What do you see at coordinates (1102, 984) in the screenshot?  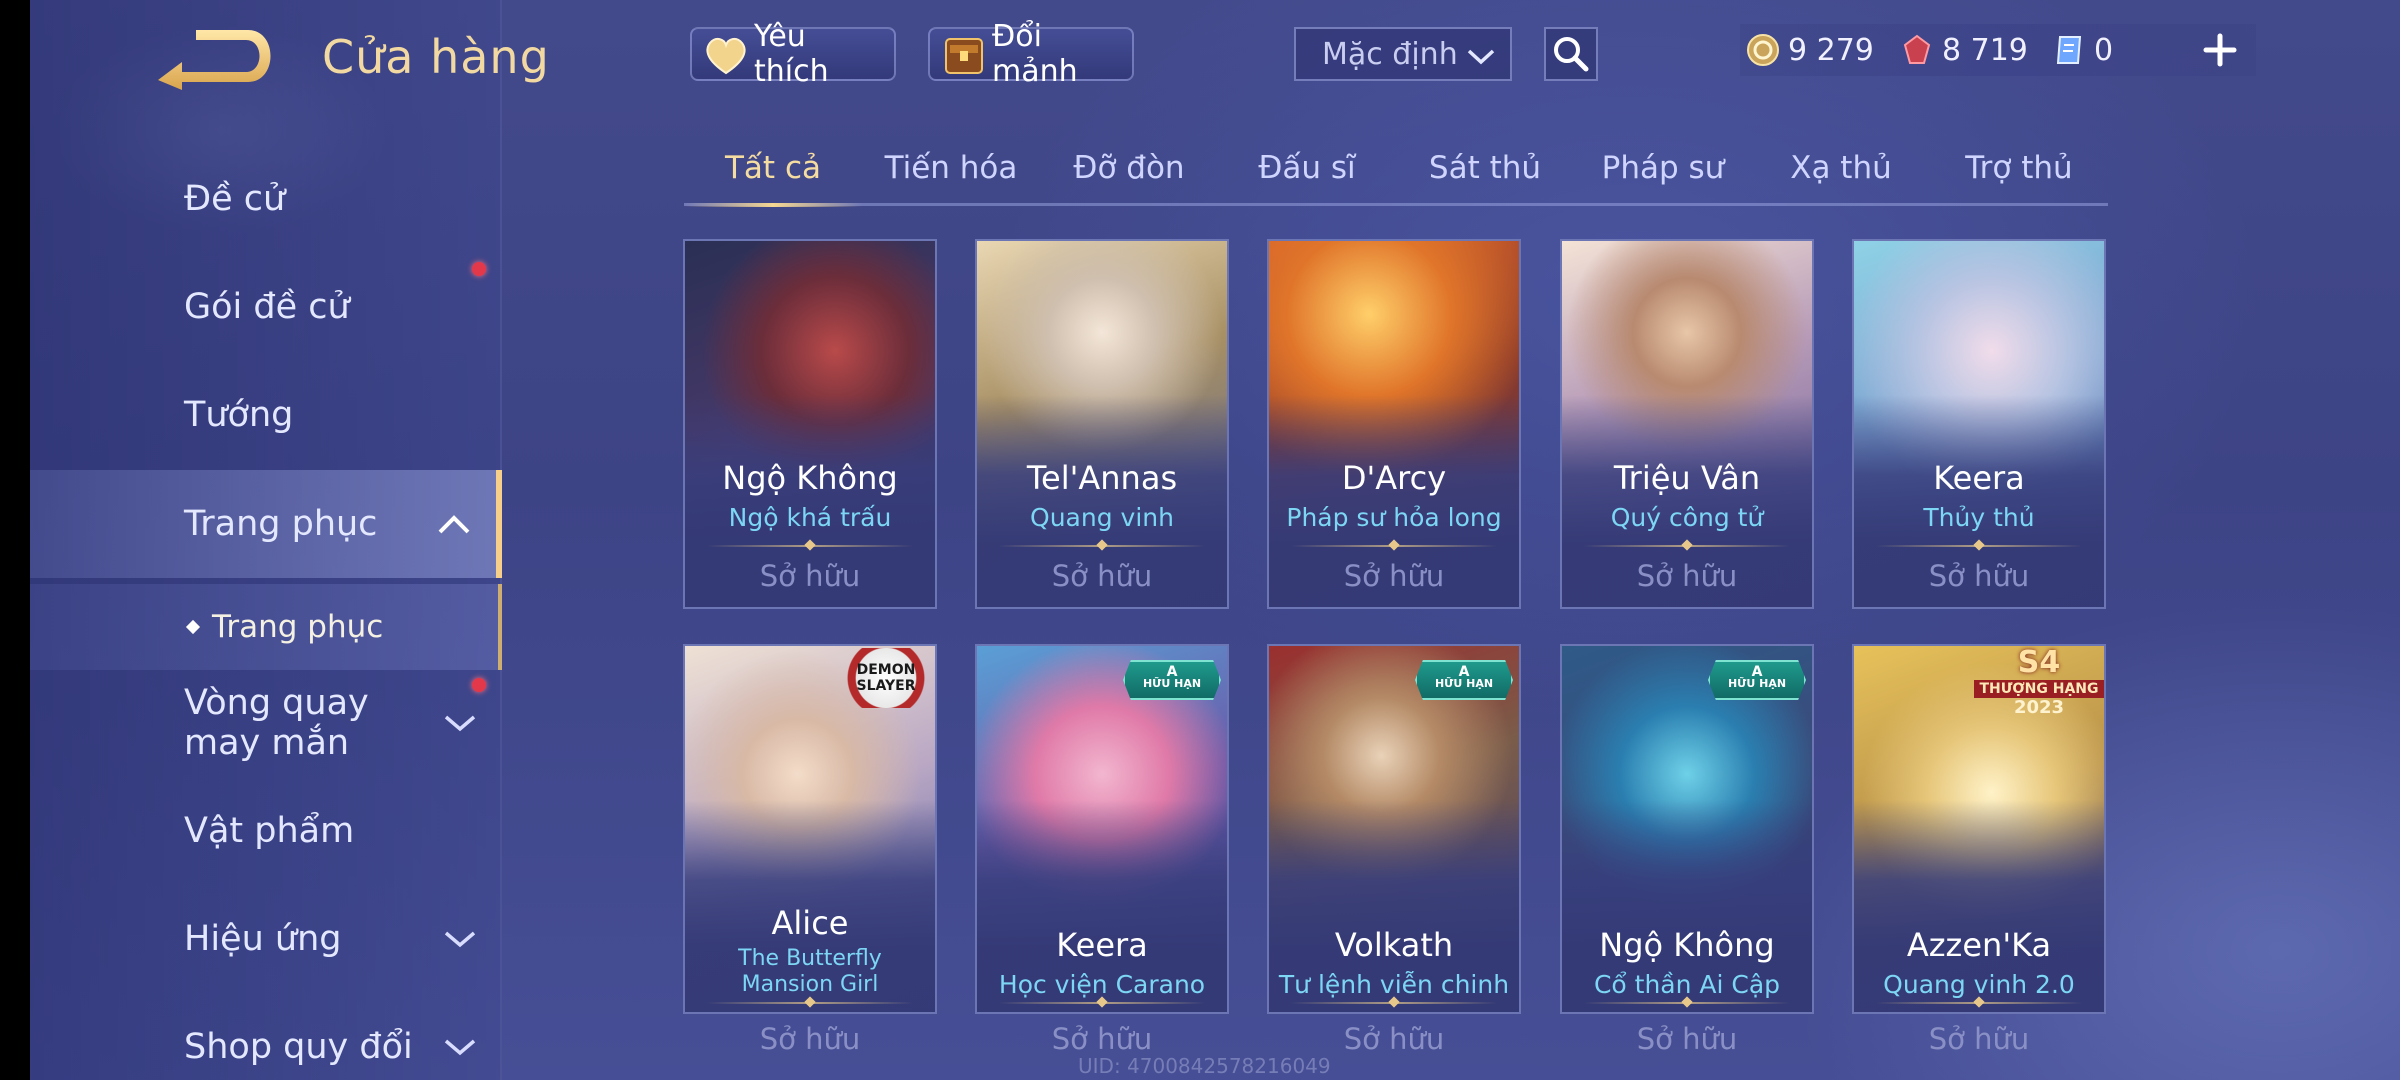 I see `skin-name: Học viện Carano` at bounding box center [1102, 984].